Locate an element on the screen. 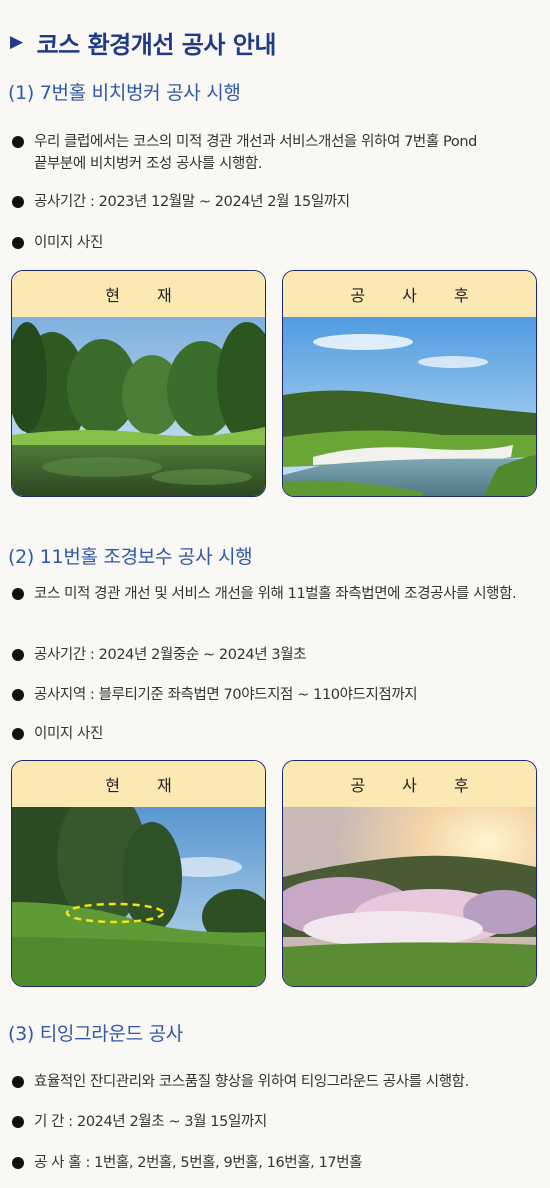 The height and width of the screenshot is (1188, 550). section-1-bullet-2: 공사기간 : 2023년 12월말 ~ 2024년 2월 15일까지 is located at coordinates (272, 202).